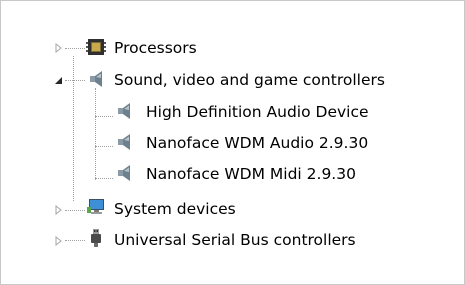 This screenshot has height=285, width=465. I want to click on tree-node-usb-controllers: Universal Serial Bus controllers, so click(234, 240).